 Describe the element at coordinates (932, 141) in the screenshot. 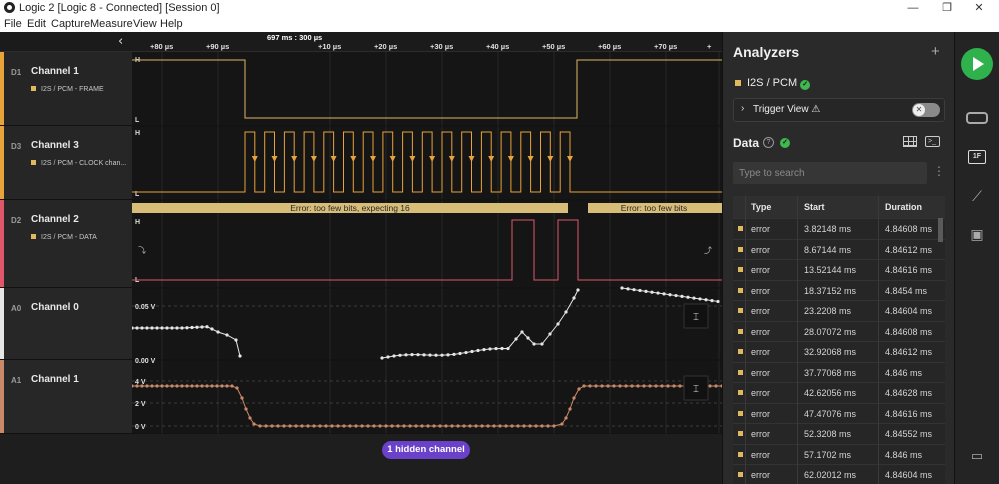

I see `terminal-view-icon: >_` at that location.